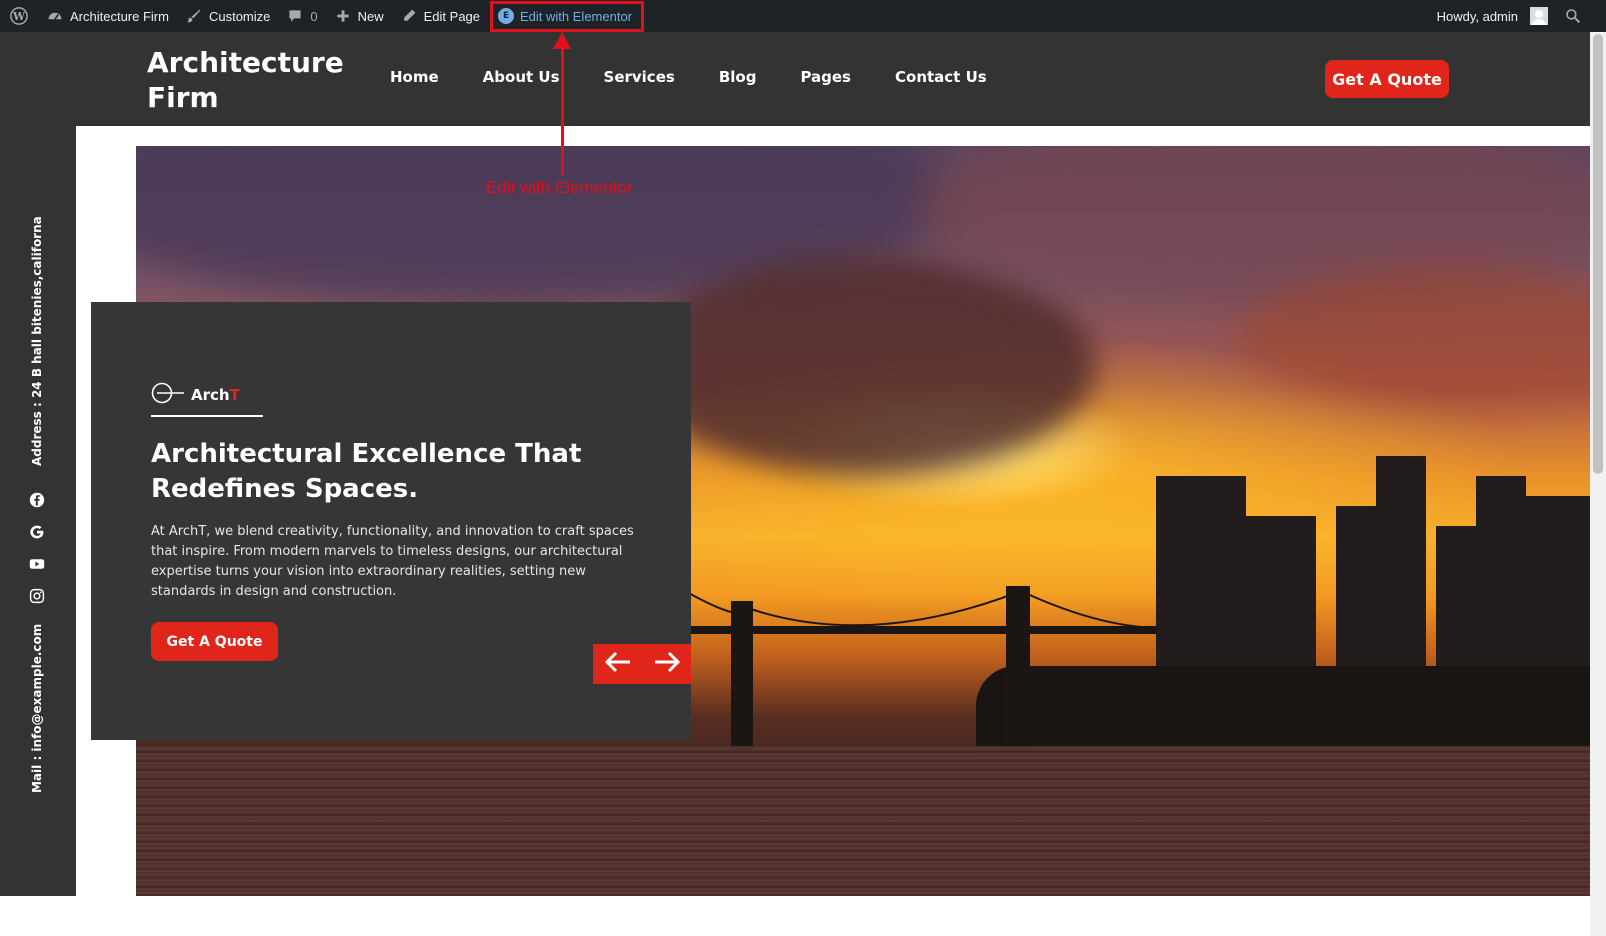  I want to click on search-icon, so click(1573, 16).